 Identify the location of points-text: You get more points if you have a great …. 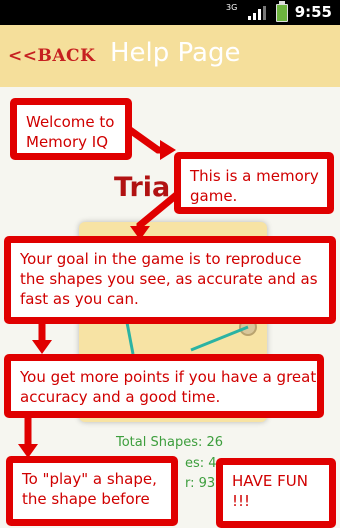
(168, 387).